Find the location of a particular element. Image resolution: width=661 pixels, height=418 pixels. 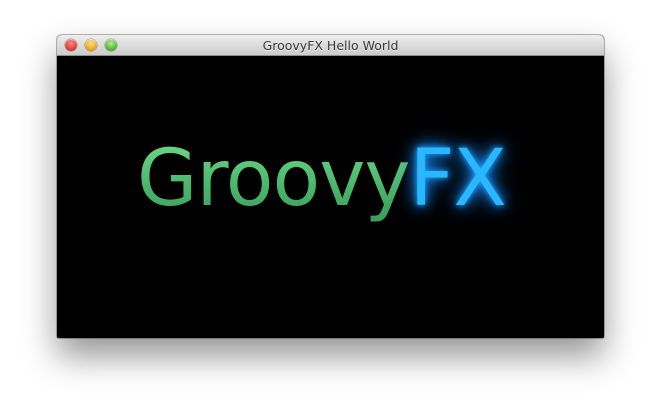

window-title: GroovyFX Hello World is located at coordinates (330, 45).